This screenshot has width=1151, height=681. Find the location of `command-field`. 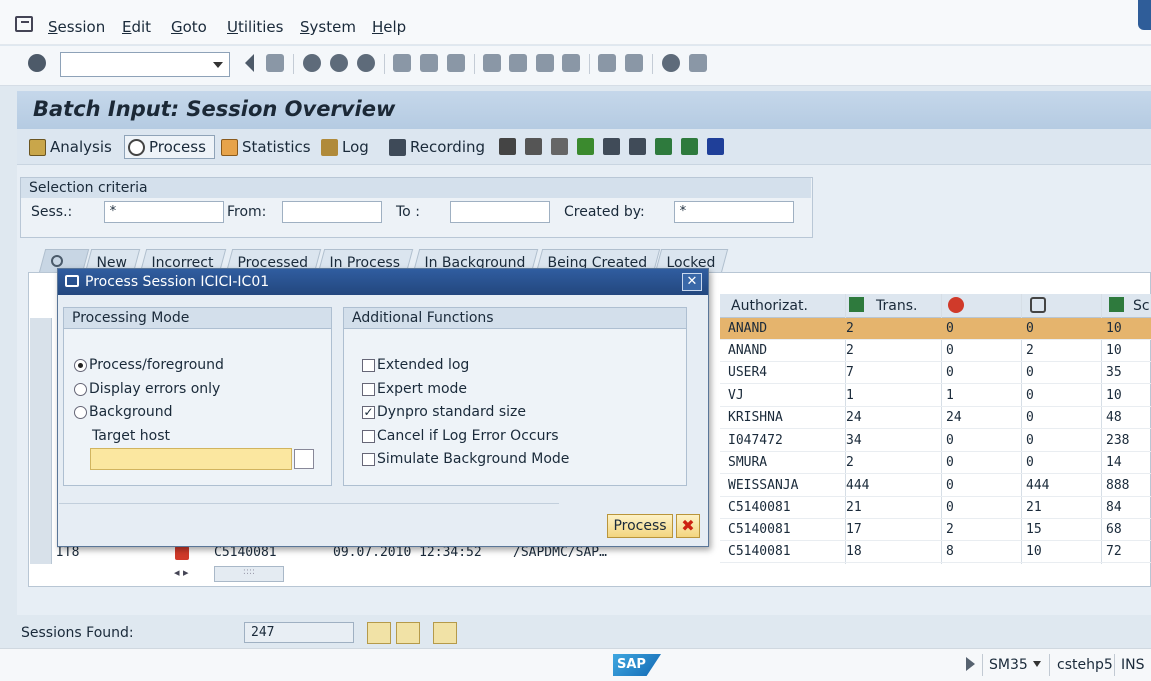

command-field is located at coordinates (145, 64).